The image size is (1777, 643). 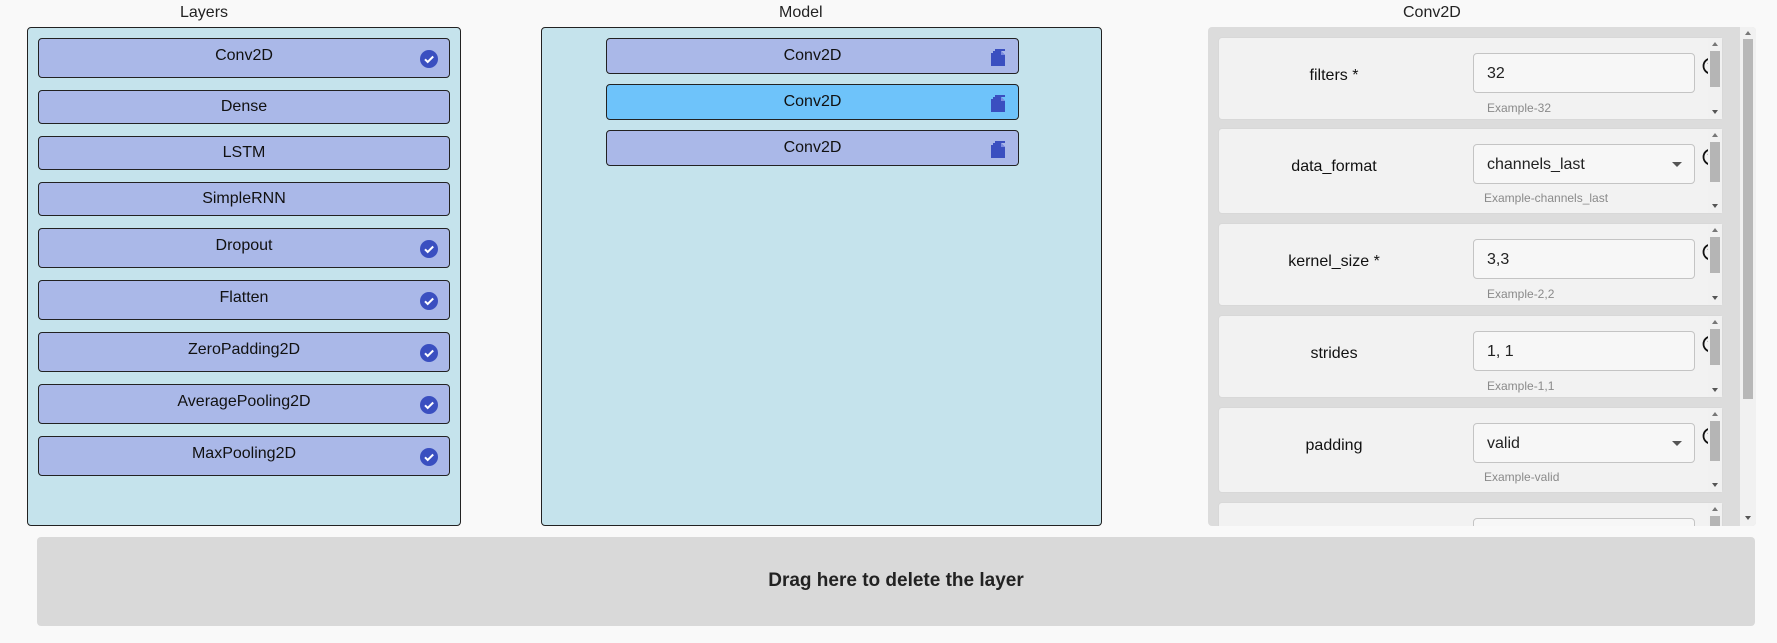 I want to click on layer-label: MaxPooling2D, so click(x=244, y=453).